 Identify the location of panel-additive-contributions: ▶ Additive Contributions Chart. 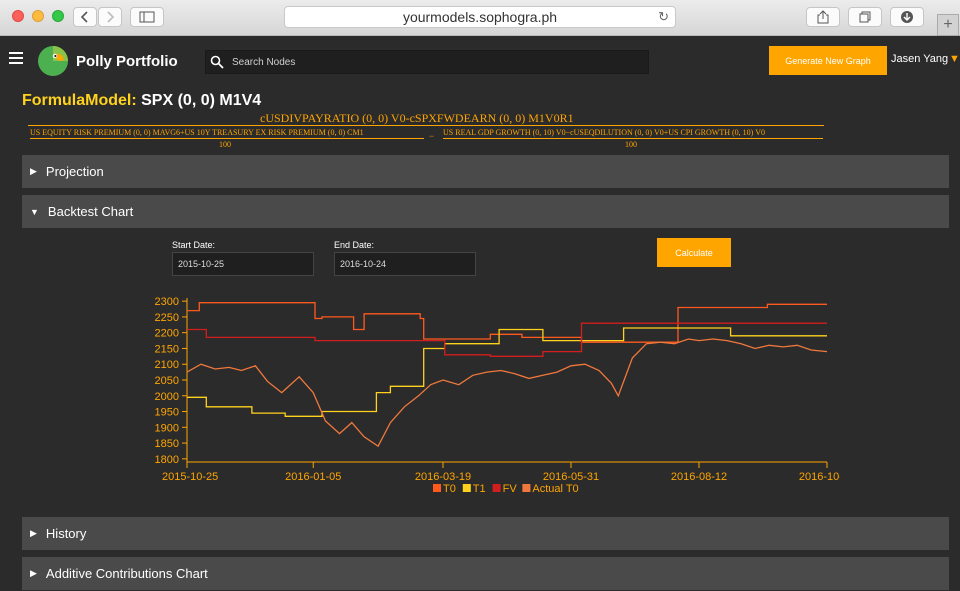
(485, 573).